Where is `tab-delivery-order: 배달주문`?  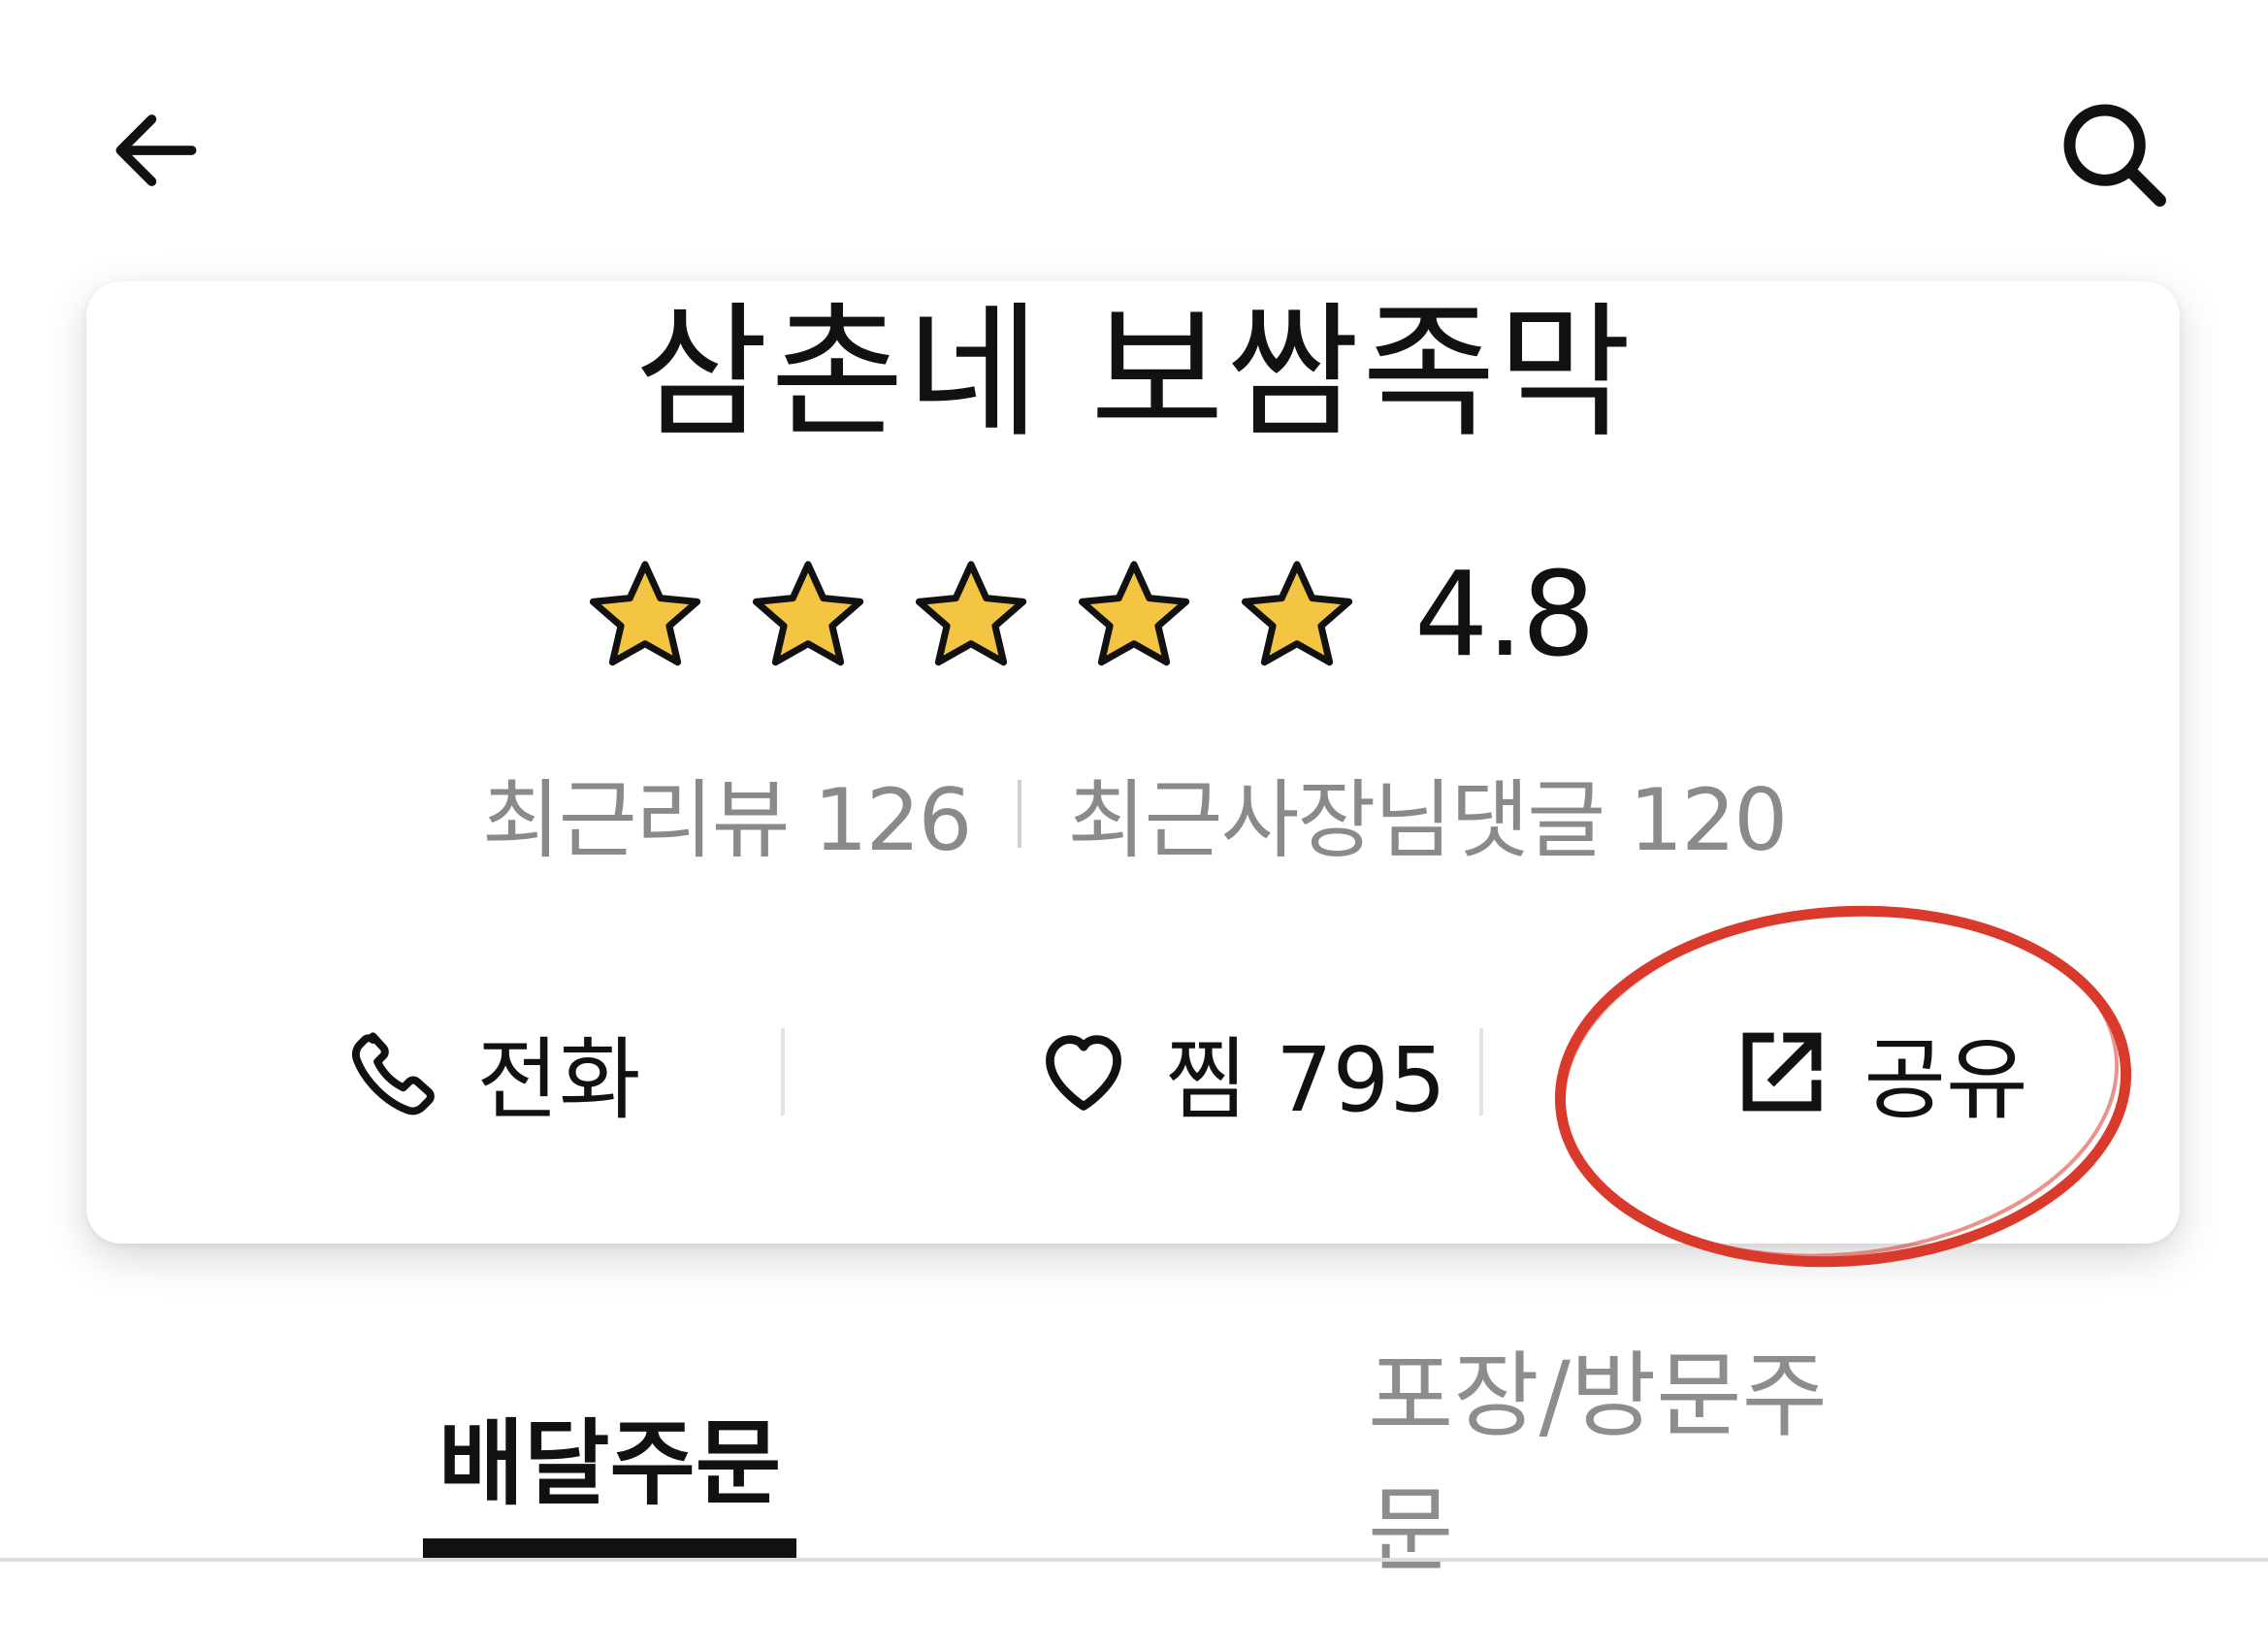
tab-delivery-order: 배달주문 is located at coordinates (609, 1455).